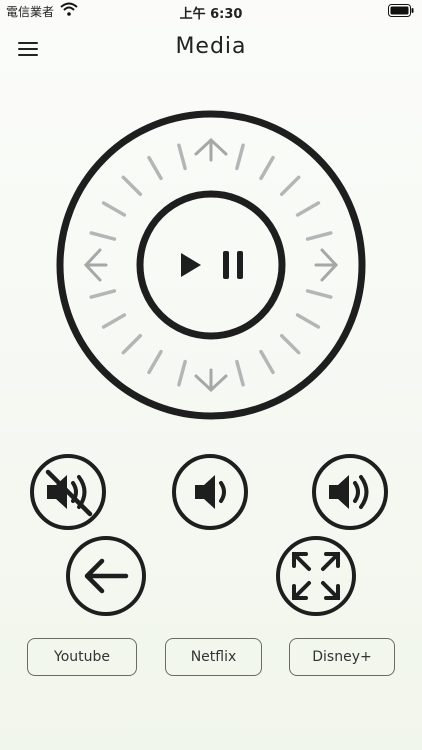 Image resolution: width=422 pixels, height=750 pixels. I want to click on back-button, so click(106, 576).